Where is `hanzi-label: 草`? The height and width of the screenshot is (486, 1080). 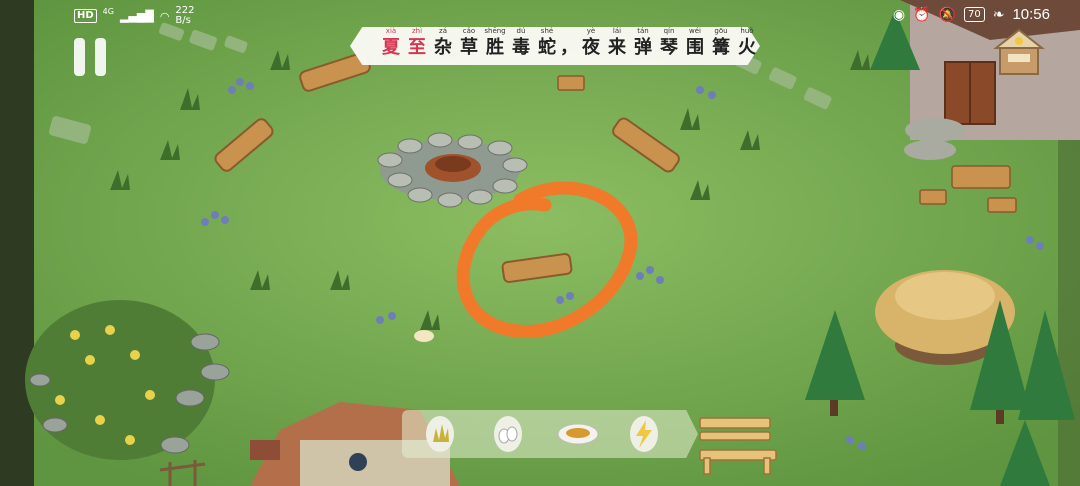
hanzi-label: 草 is located at coordinates (469, 47).